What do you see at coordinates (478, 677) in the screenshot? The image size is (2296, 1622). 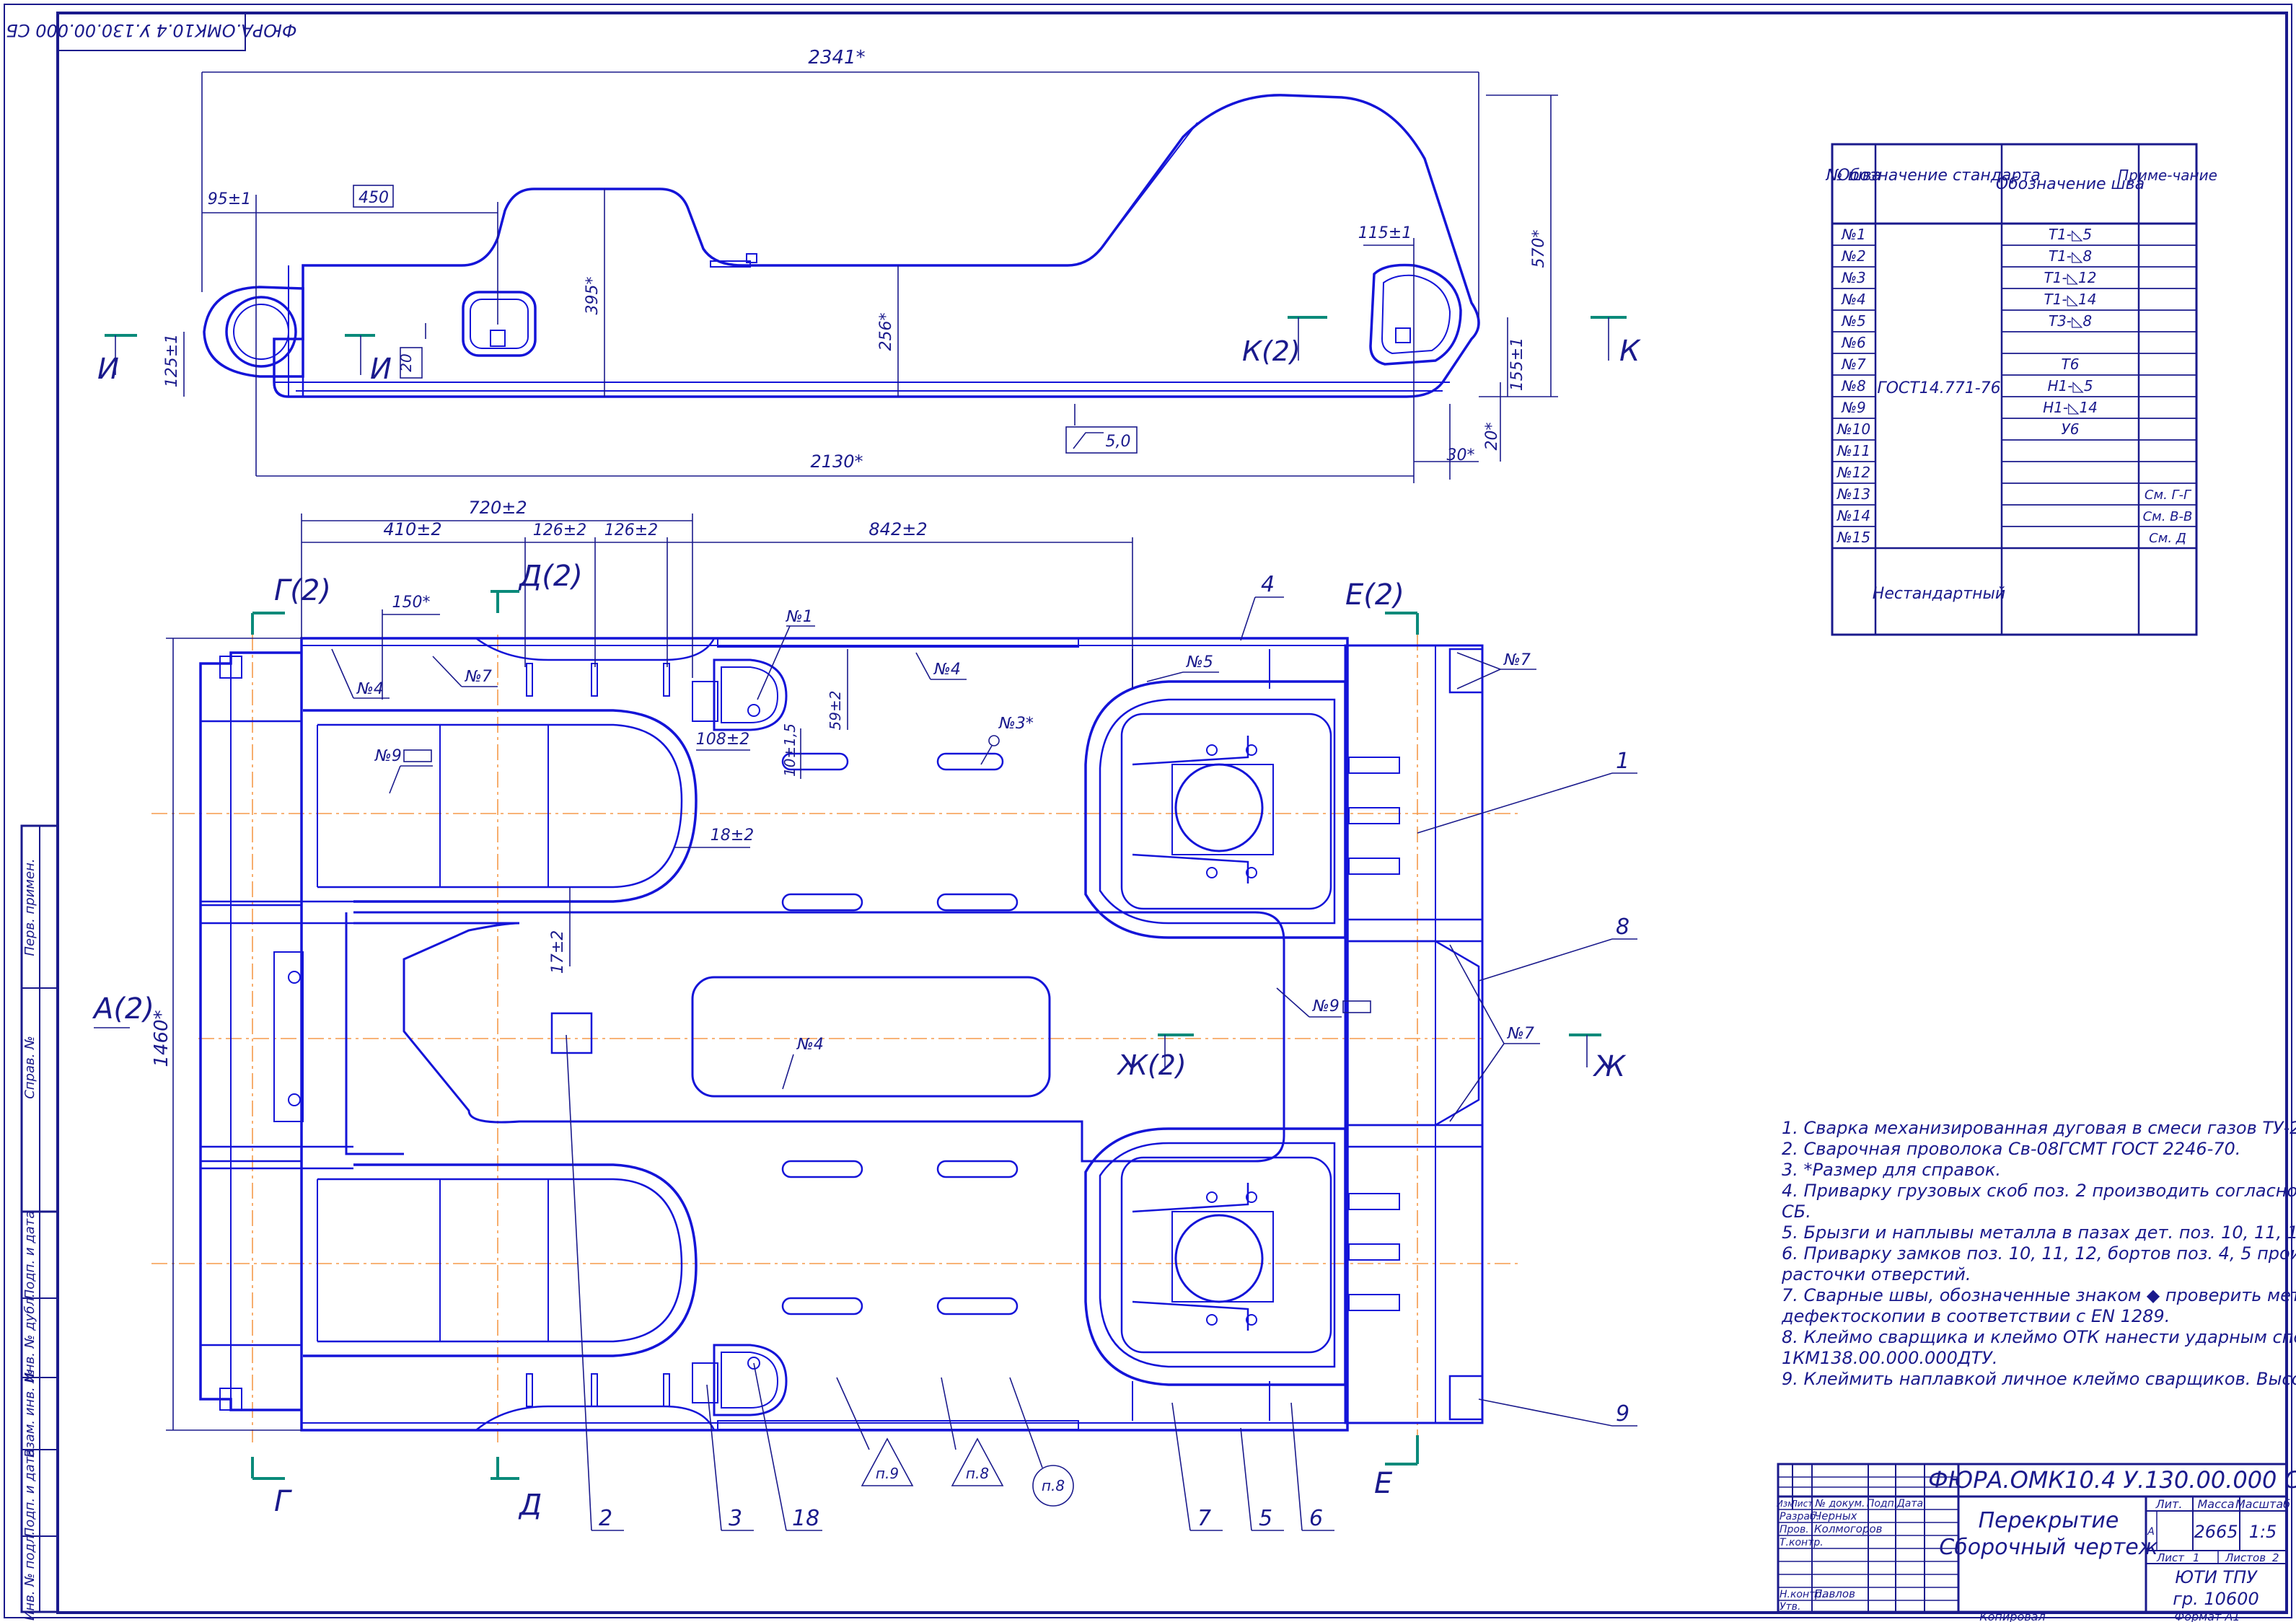 I see `weld-label-7a: №7` at bounding box center [478, 677].